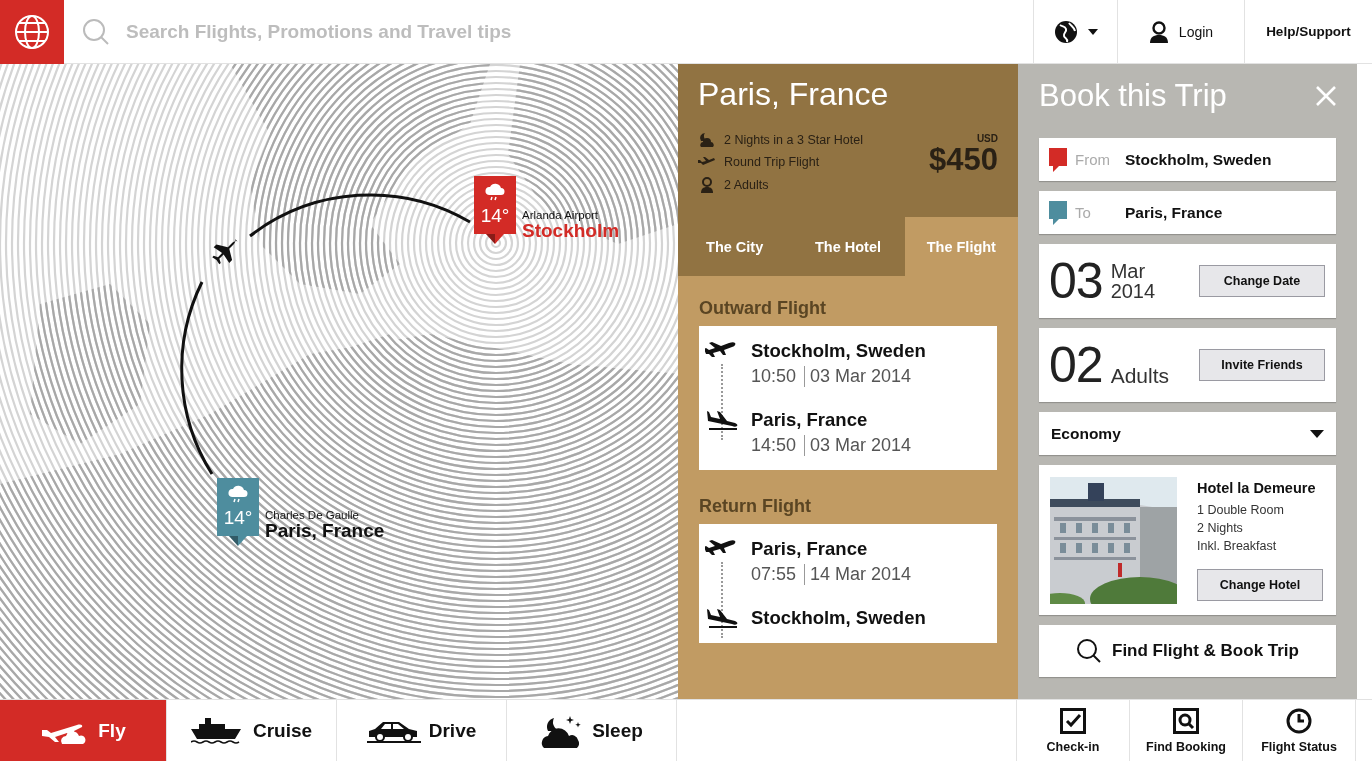 The height and width of the screenshot is (761, 1372). What do you see at coordinates (1262, 365) in the screenshot?
I see `invite-friends-button: Invite Friends` at bounding box center [1262, 365].